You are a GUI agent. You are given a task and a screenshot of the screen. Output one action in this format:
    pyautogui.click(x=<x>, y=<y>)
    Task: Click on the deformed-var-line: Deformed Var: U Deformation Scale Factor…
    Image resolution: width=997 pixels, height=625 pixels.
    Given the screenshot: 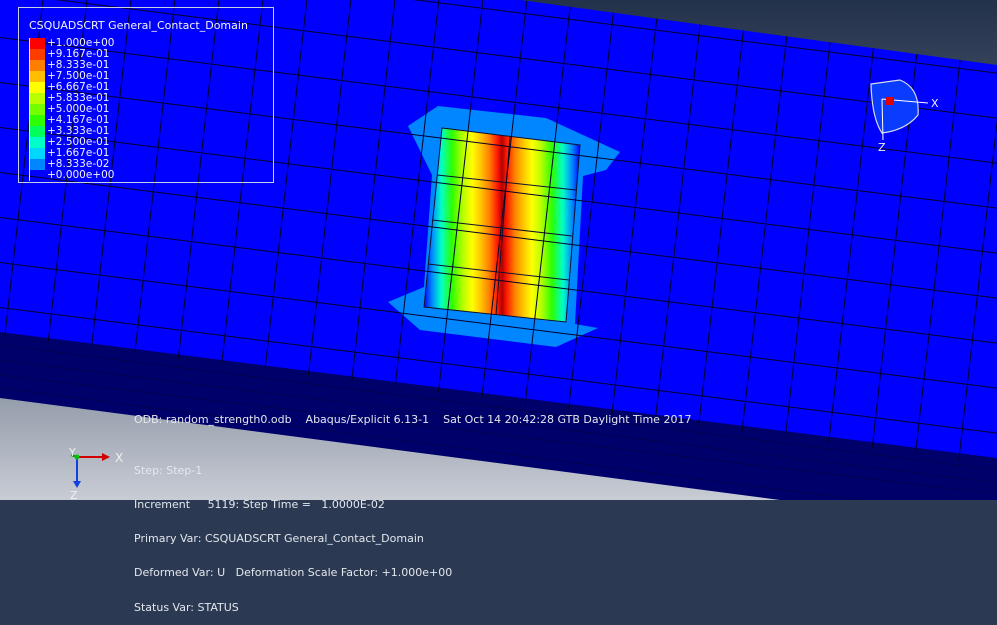 What is the action you would take?
    pyautogui.click(x=293, y=573)
    